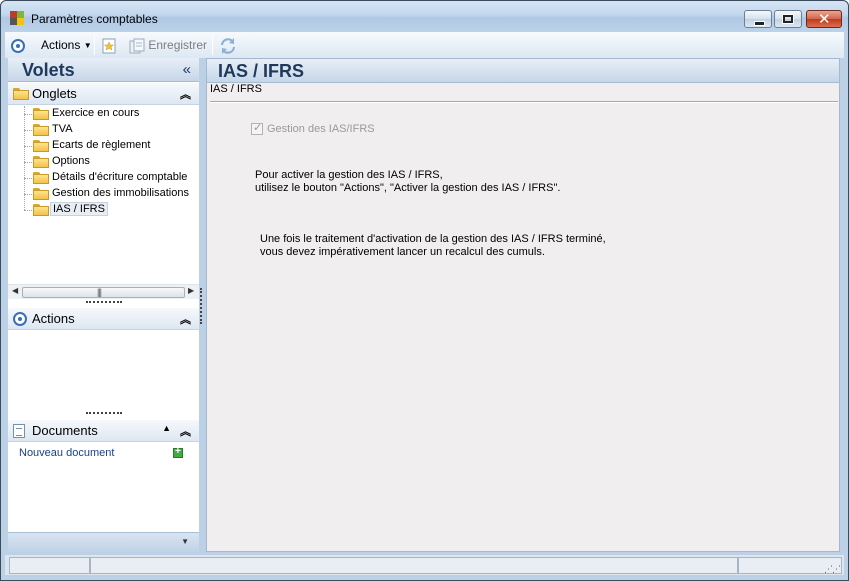 Image resolution: width=849 pixels, height=581 pixels. I want to click on tree-item-details-ecriture: Détails d'écriture comptable, so click(111, 178).